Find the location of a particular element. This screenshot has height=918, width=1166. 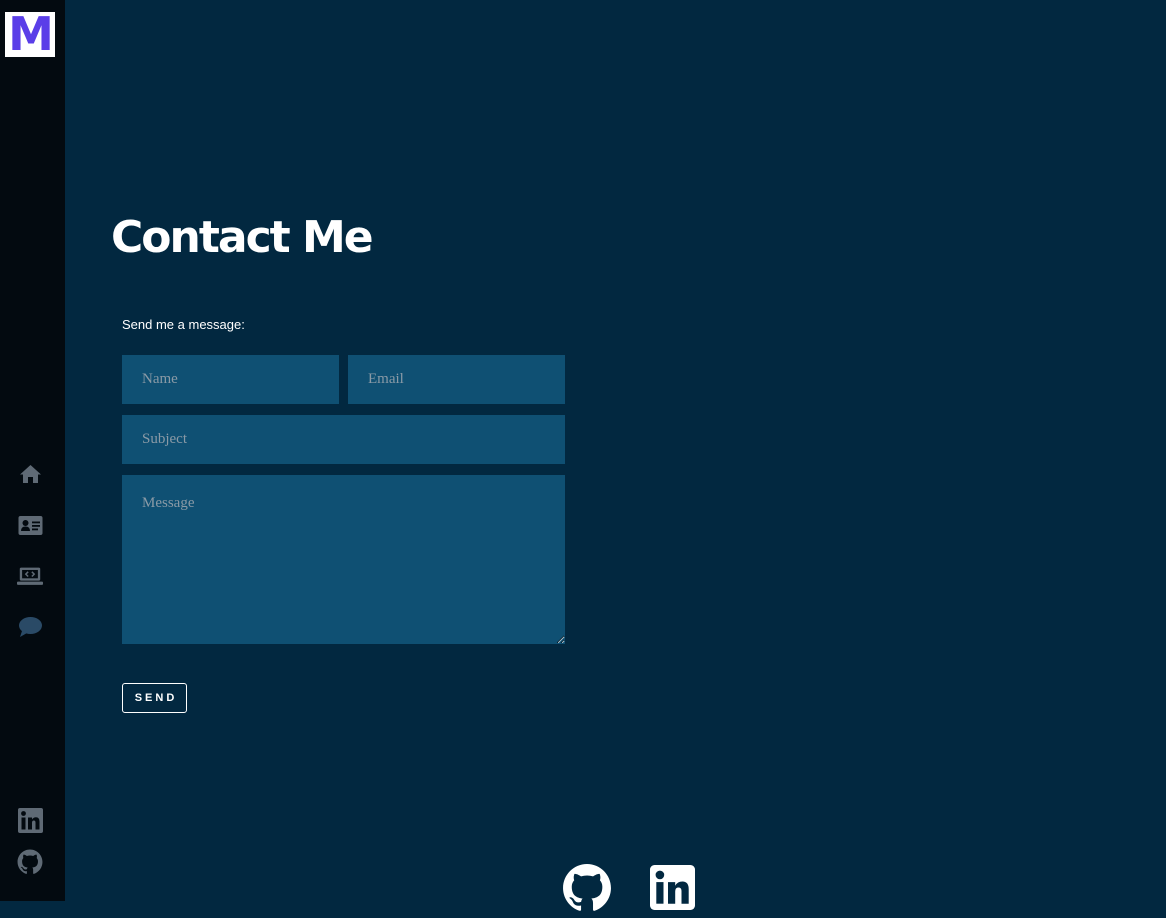

site-logo: M is located at coordinates (30, 34).